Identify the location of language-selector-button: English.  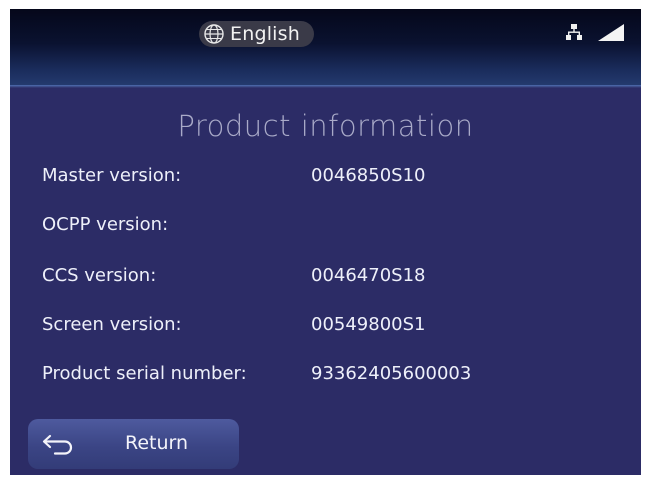
(256, 34).